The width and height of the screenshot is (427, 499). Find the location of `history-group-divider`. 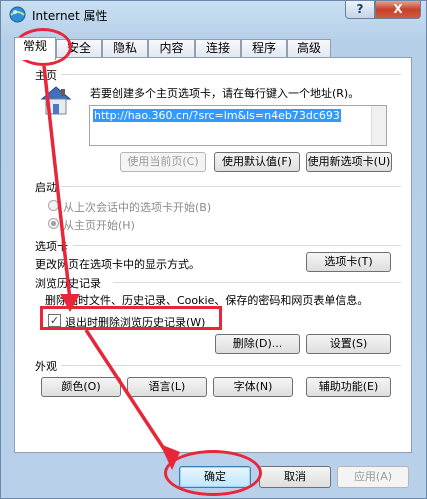

history-group-divider is located at coordinates (257, 282).